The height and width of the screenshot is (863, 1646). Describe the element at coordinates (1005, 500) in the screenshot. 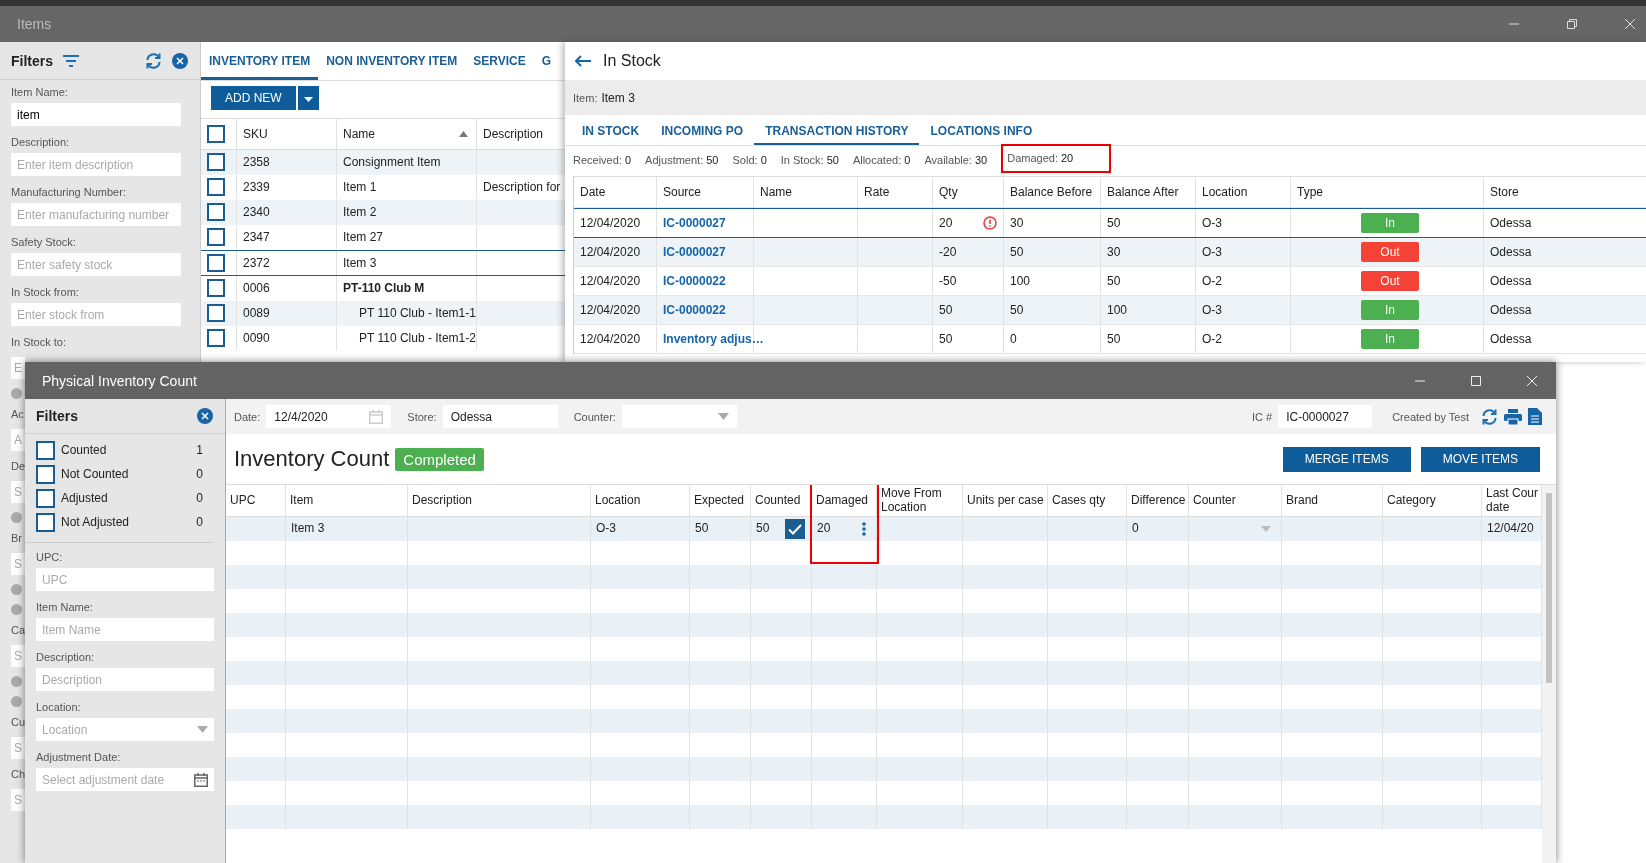

I see `column-header: Units per case` at that location.